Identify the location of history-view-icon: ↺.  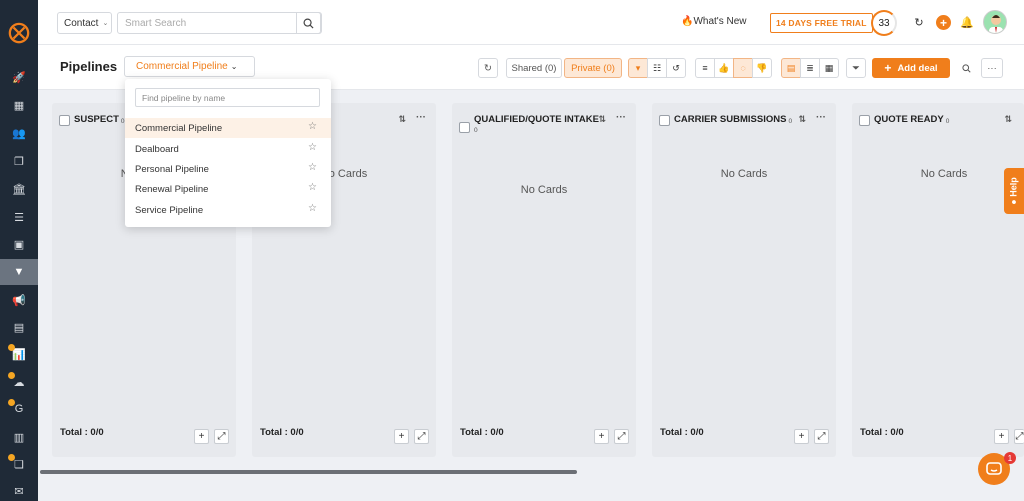
(676, 68).